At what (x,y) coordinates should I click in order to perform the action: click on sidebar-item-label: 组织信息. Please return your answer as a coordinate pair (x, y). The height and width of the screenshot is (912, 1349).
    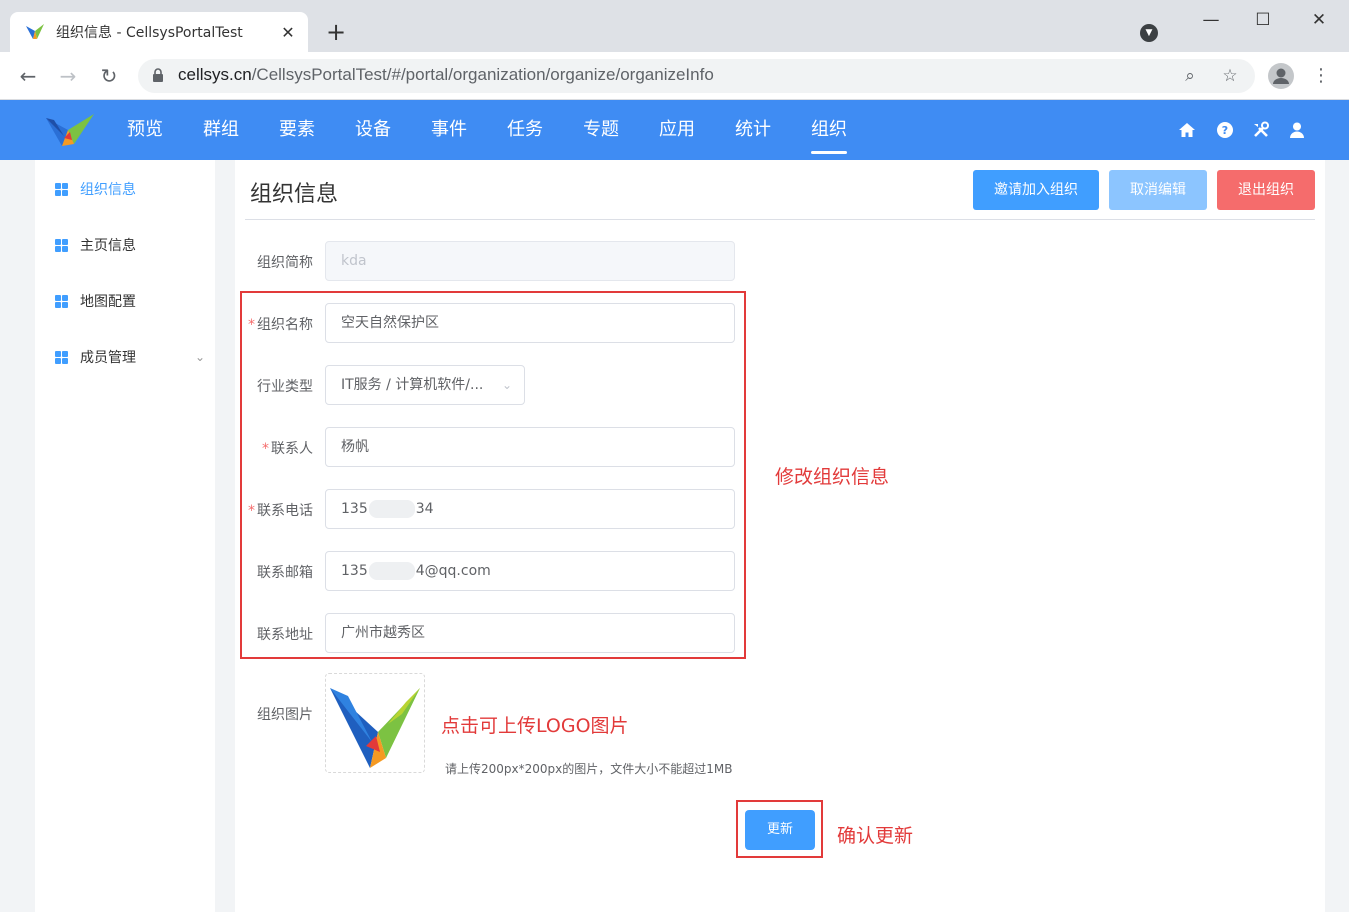
    Looking at the image, I should click on (108, 190).